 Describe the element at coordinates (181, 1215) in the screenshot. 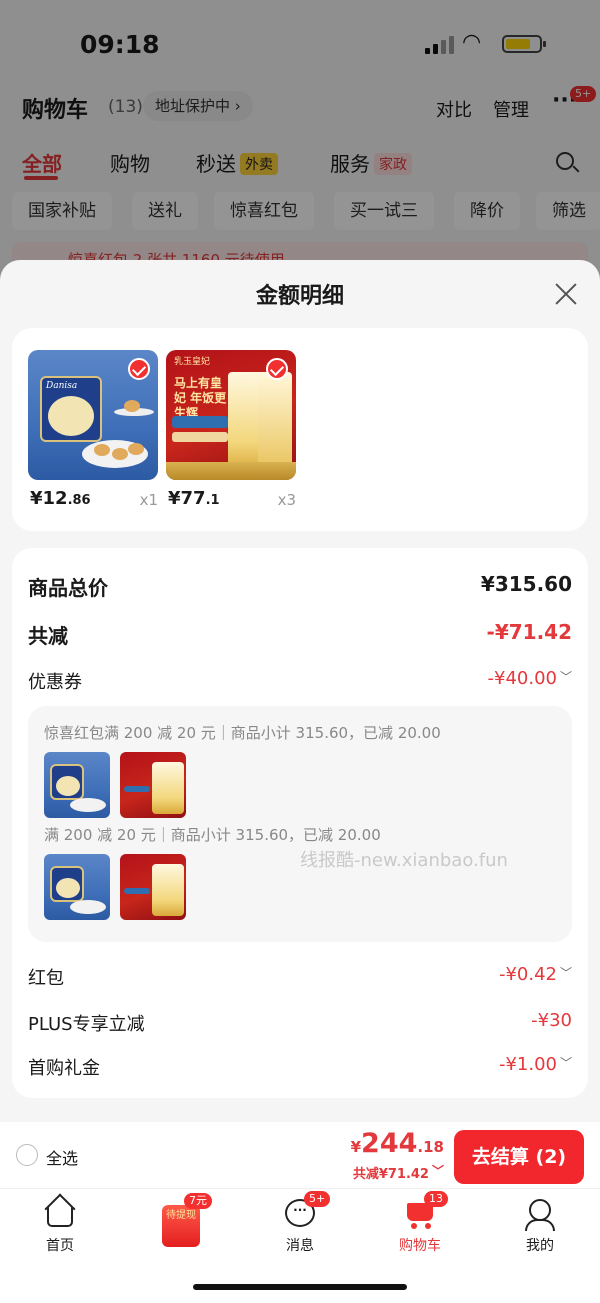

I see `redpack-text: 待提现` at that location.